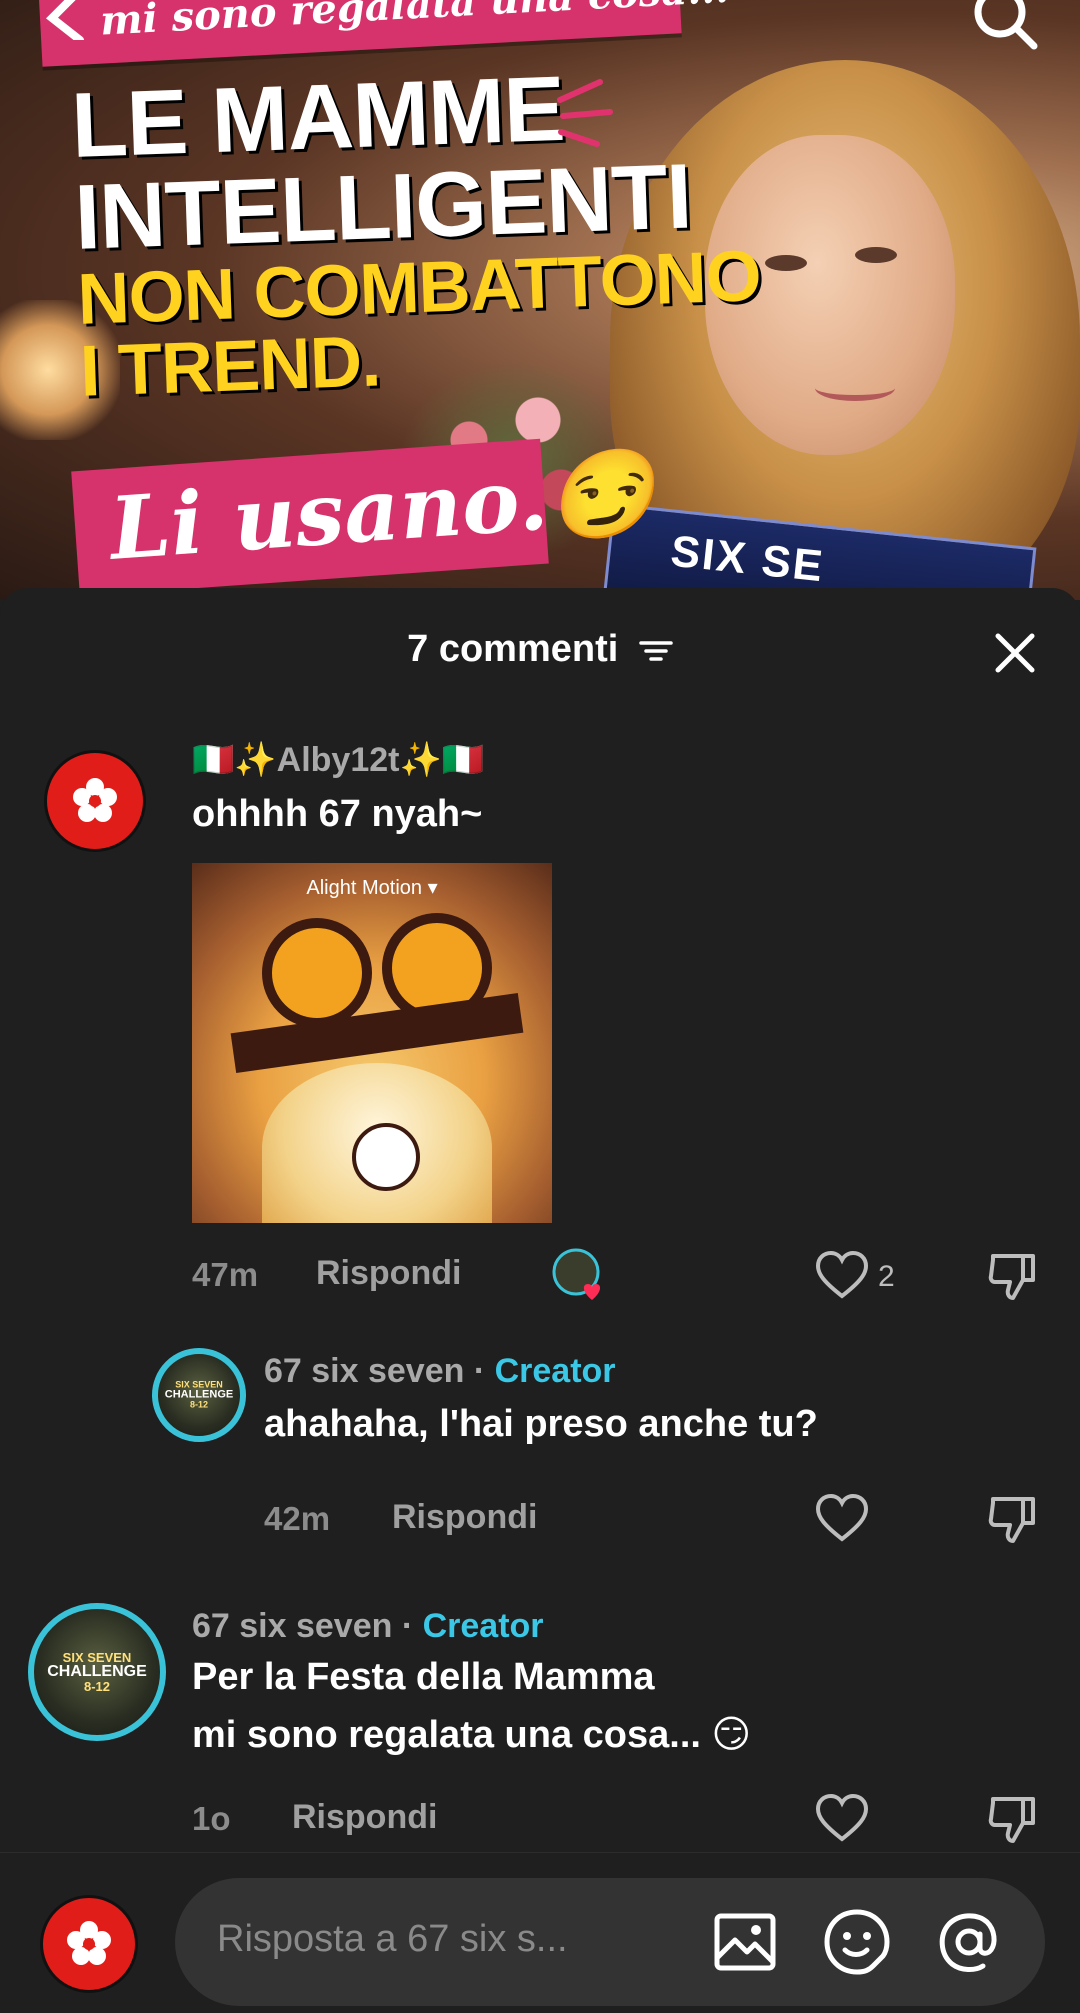  What do you see at coordinates (1005, 30) in the screenshot?
I see `search-icon` at bounding box center [1005, 30].